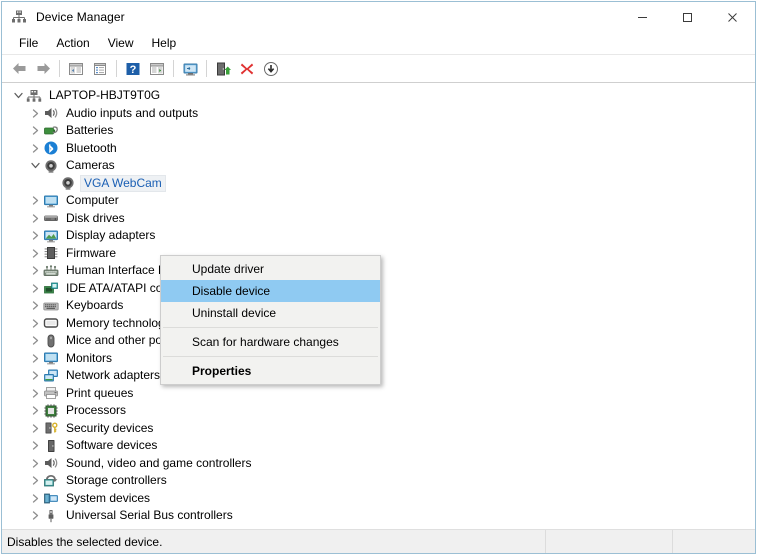  Describe the element at coordinates (51, 376) in the screenshot. I see `network-adapter-icon` at that location.